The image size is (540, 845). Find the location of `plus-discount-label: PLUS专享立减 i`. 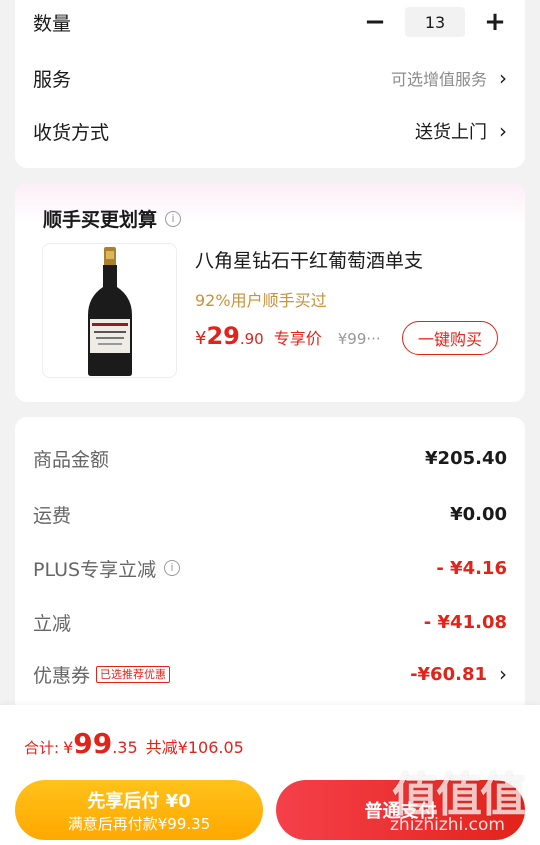

plus-discount-label: PLUS专享立减 i is located at coordinates (107, 568).